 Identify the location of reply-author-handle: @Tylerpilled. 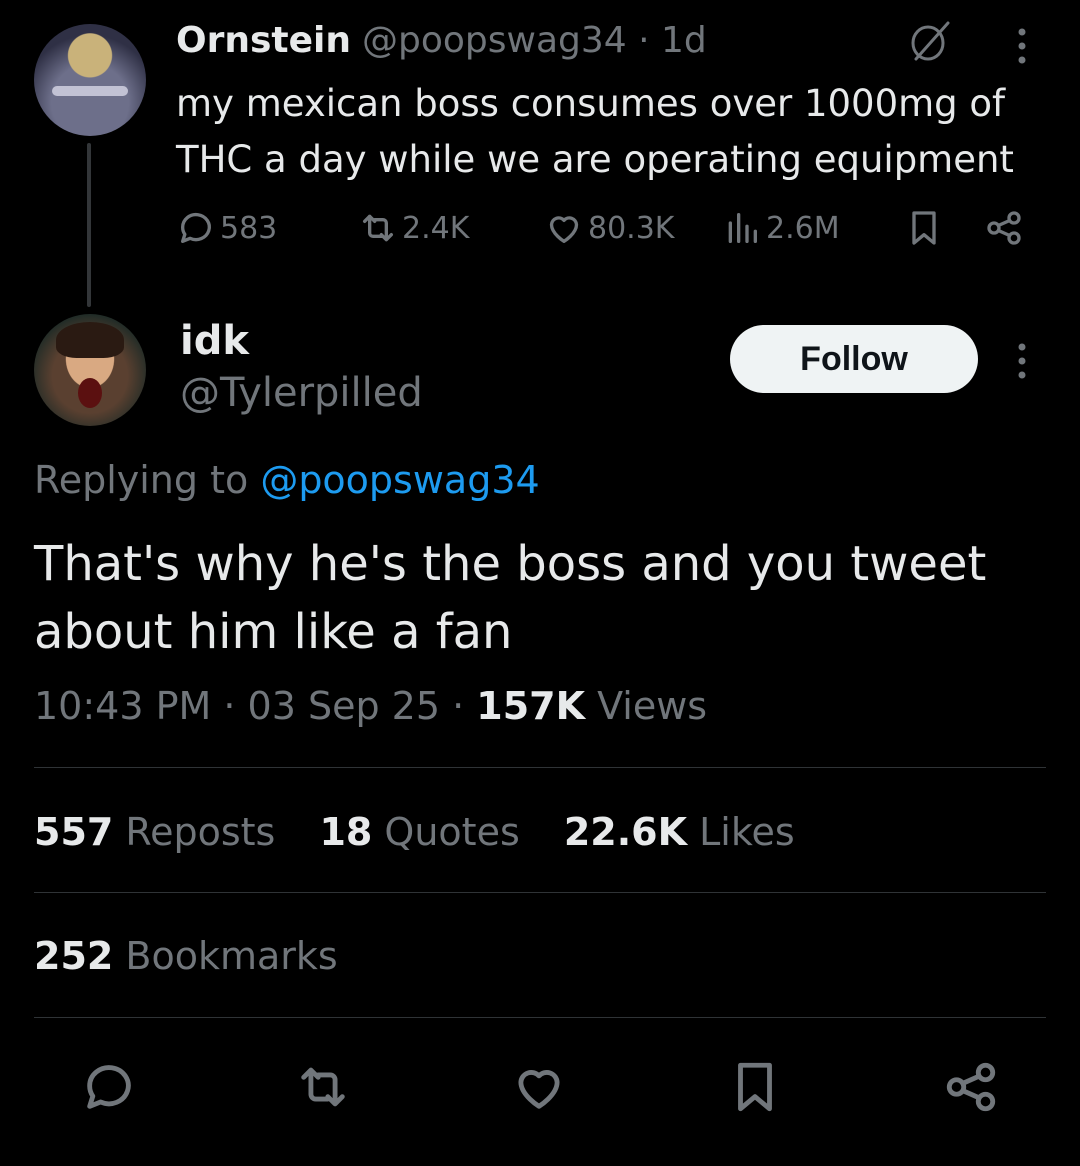
(301, 393).